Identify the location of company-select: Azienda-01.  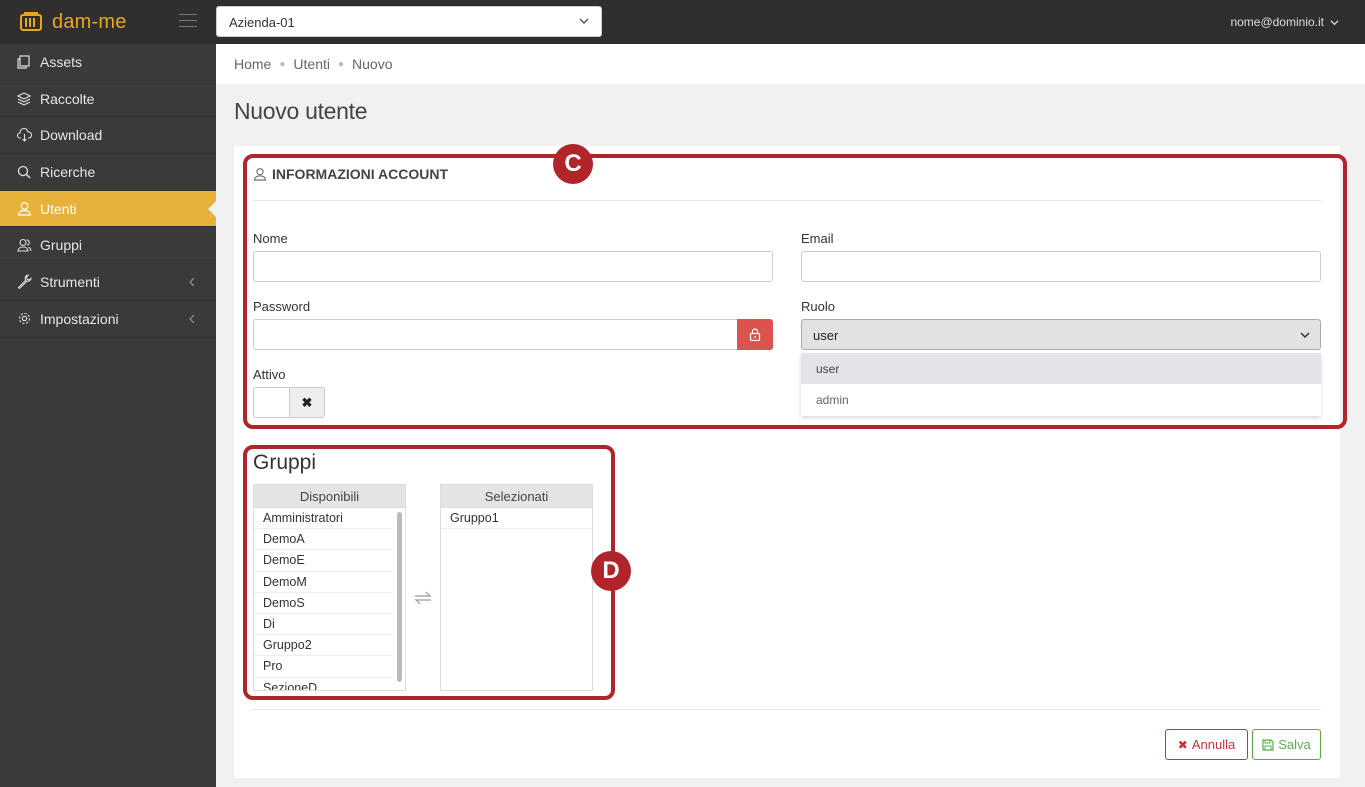
(409, 21).